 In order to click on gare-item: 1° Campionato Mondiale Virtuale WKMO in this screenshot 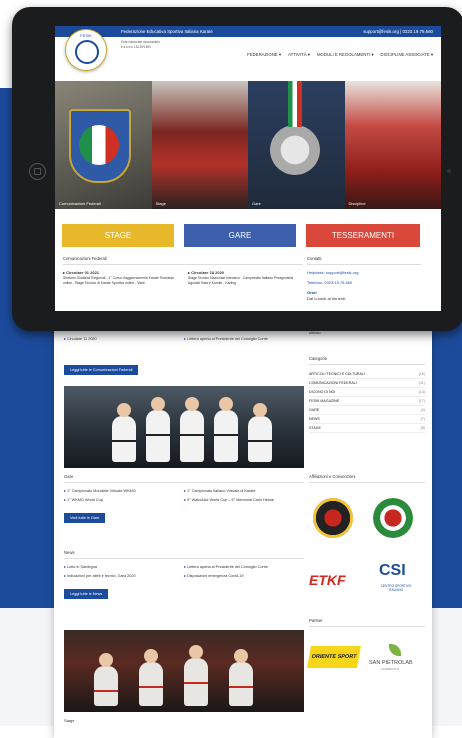, I will do `click(124, 490)`.